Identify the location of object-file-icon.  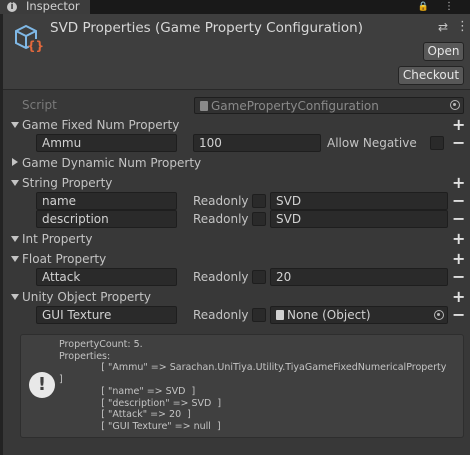
(280, 315).